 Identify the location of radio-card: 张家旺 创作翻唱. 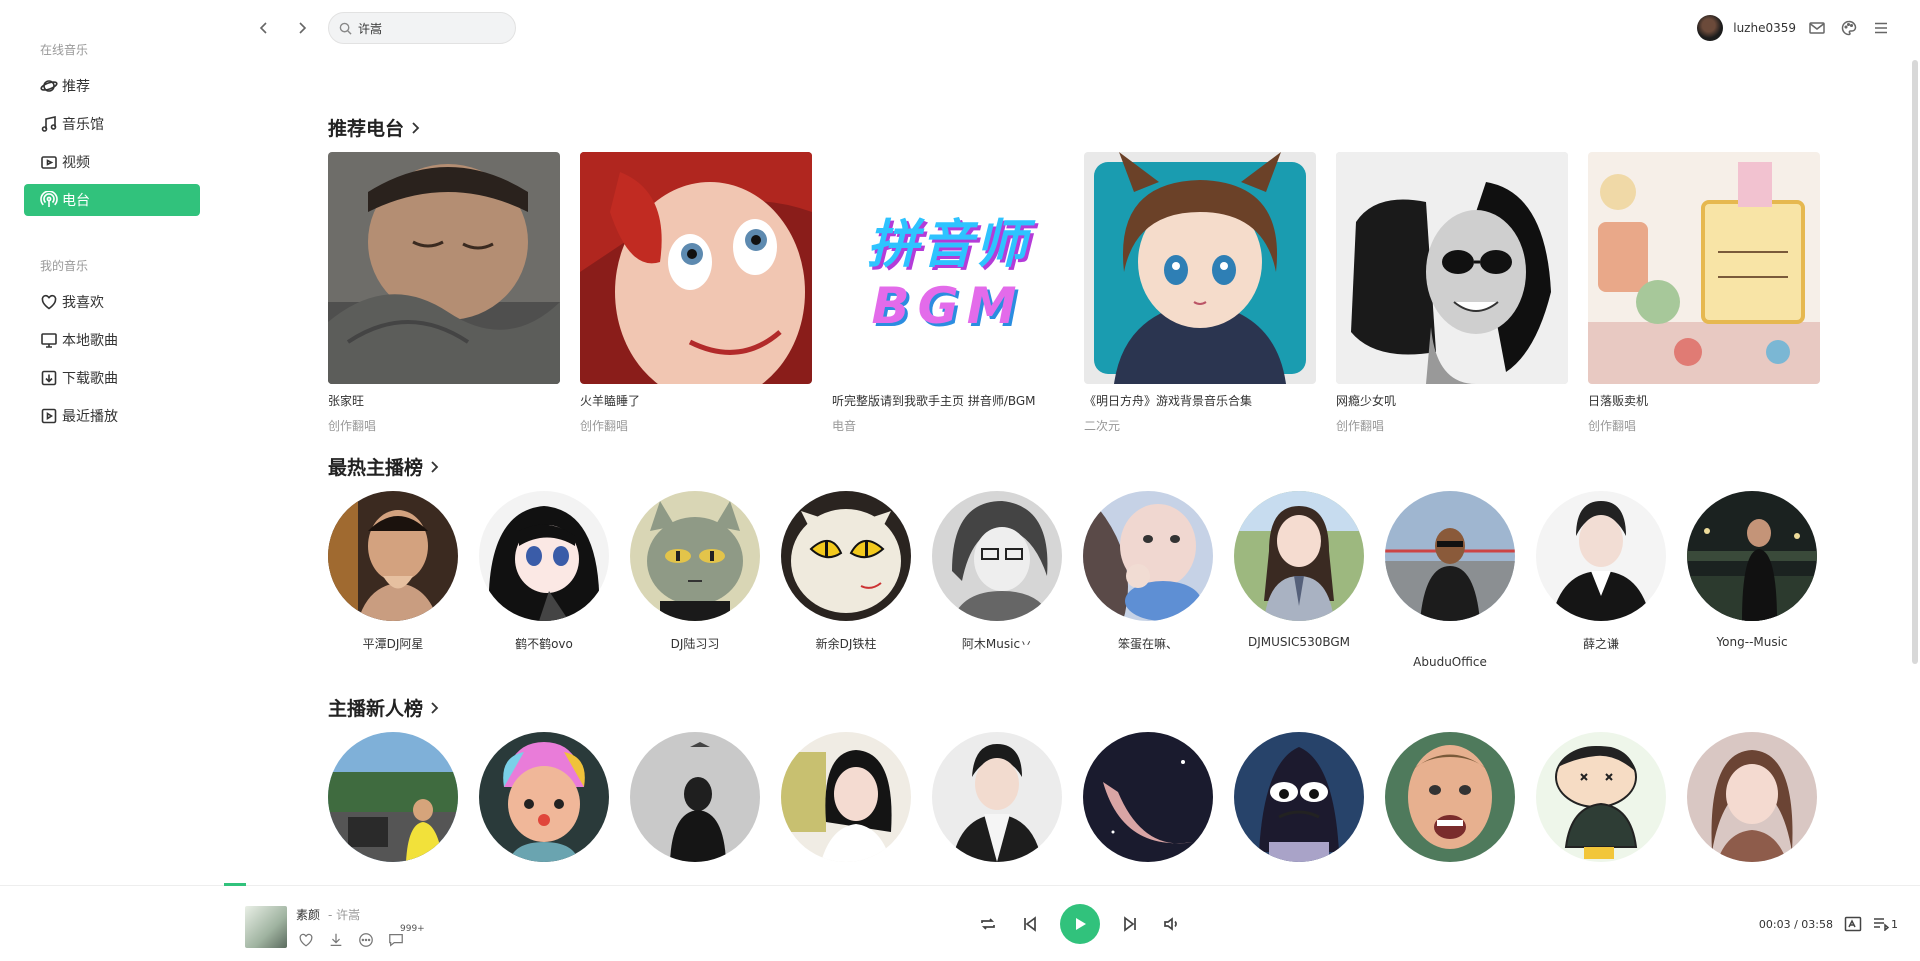
(444, 293).